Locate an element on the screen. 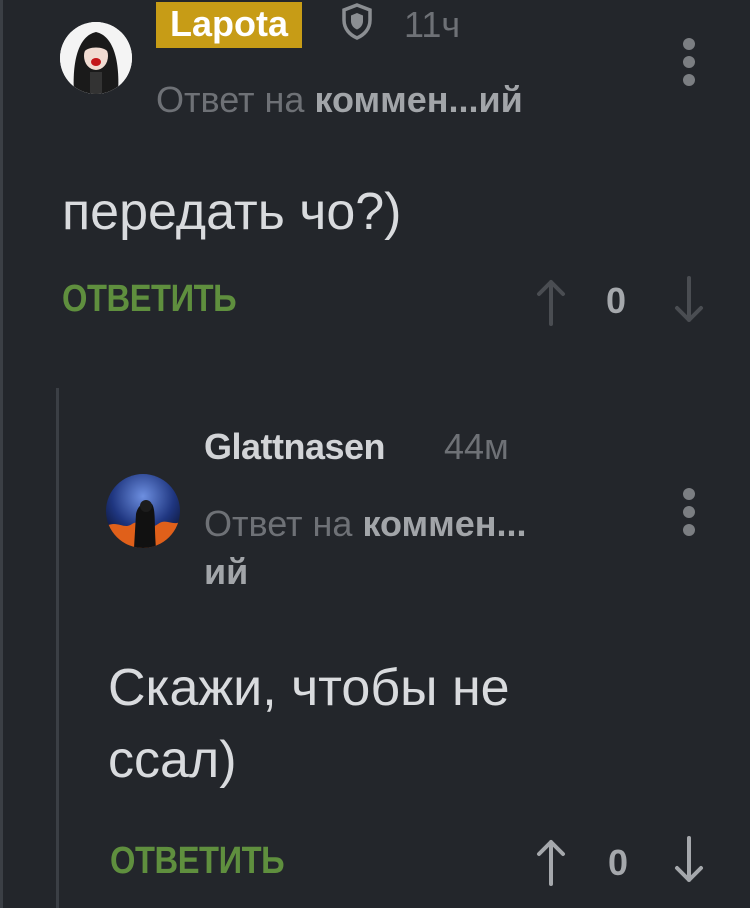 The image size is (750, 908). username: Glattnasen is located at coordinates (295, 447).